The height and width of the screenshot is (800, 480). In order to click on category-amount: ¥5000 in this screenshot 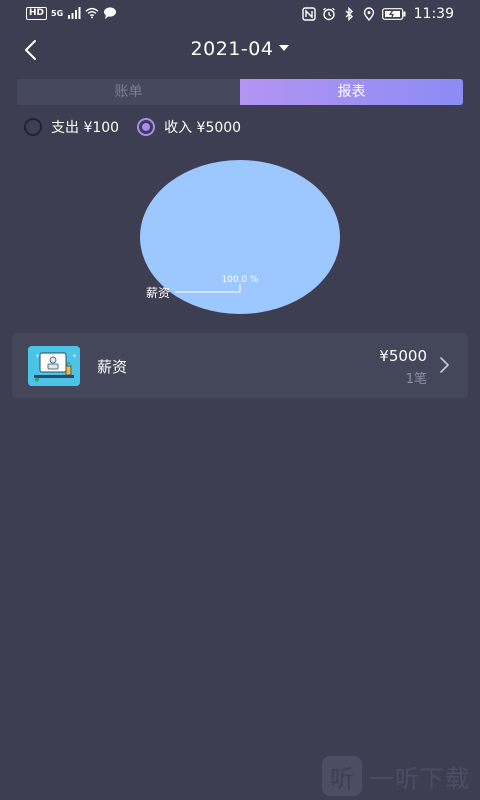, I will do `click(403, 356)`.